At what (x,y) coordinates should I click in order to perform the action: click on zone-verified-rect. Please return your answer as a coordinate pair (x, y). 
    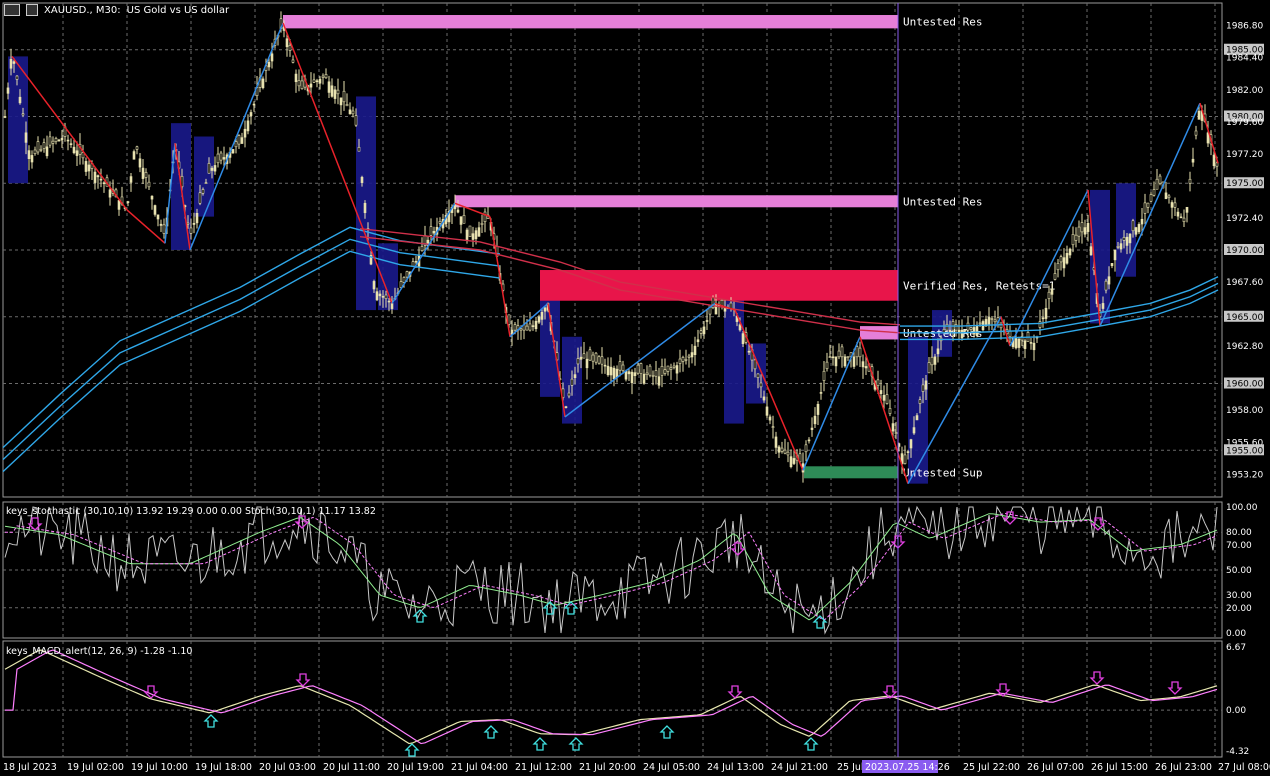
    Looking at the image, I should click on (719, 285).